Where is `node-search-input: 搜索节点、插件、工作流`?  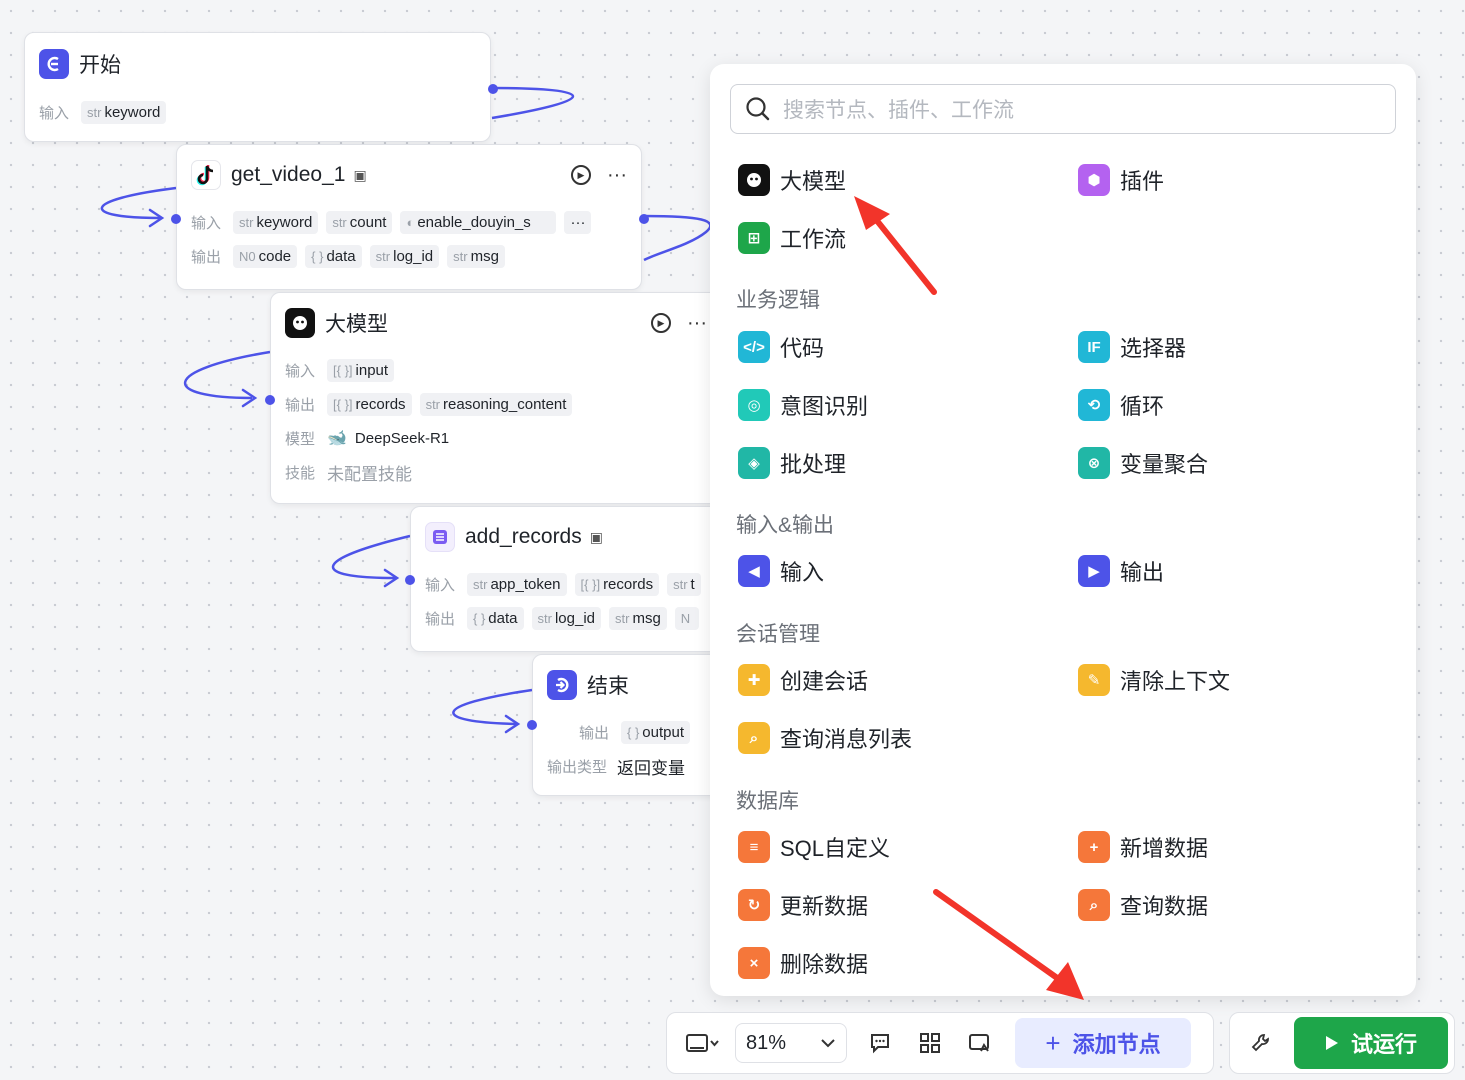 node-search-input: 搜索节点、插件、工作流 is located at coordinates (1063, 109).